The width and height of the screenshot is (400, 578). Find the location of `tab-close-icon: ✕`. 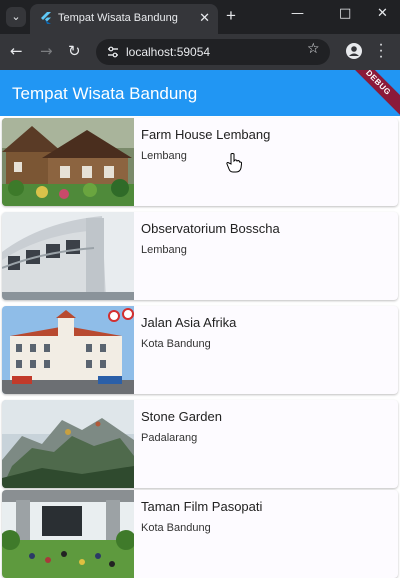

tab-close-icon: ✕ is located at coordinates (204, 18).